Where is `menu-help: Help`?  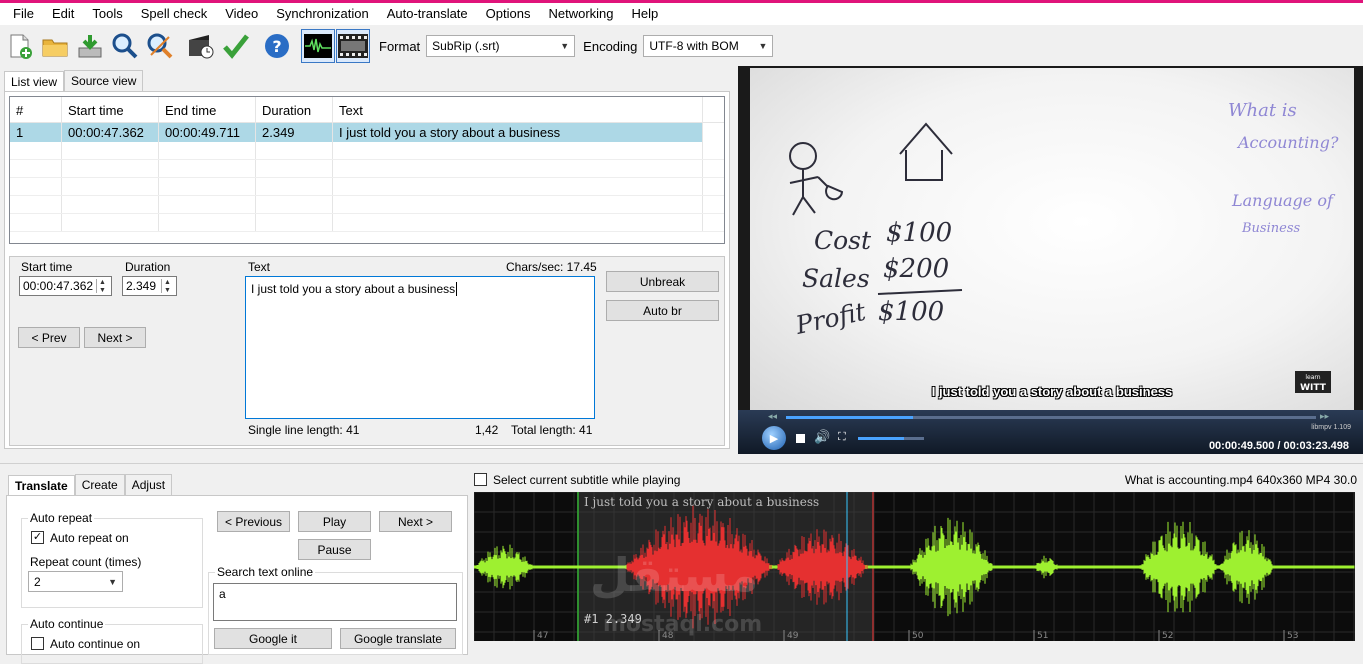
menu-help: Help is located at coordinates (645, 14).